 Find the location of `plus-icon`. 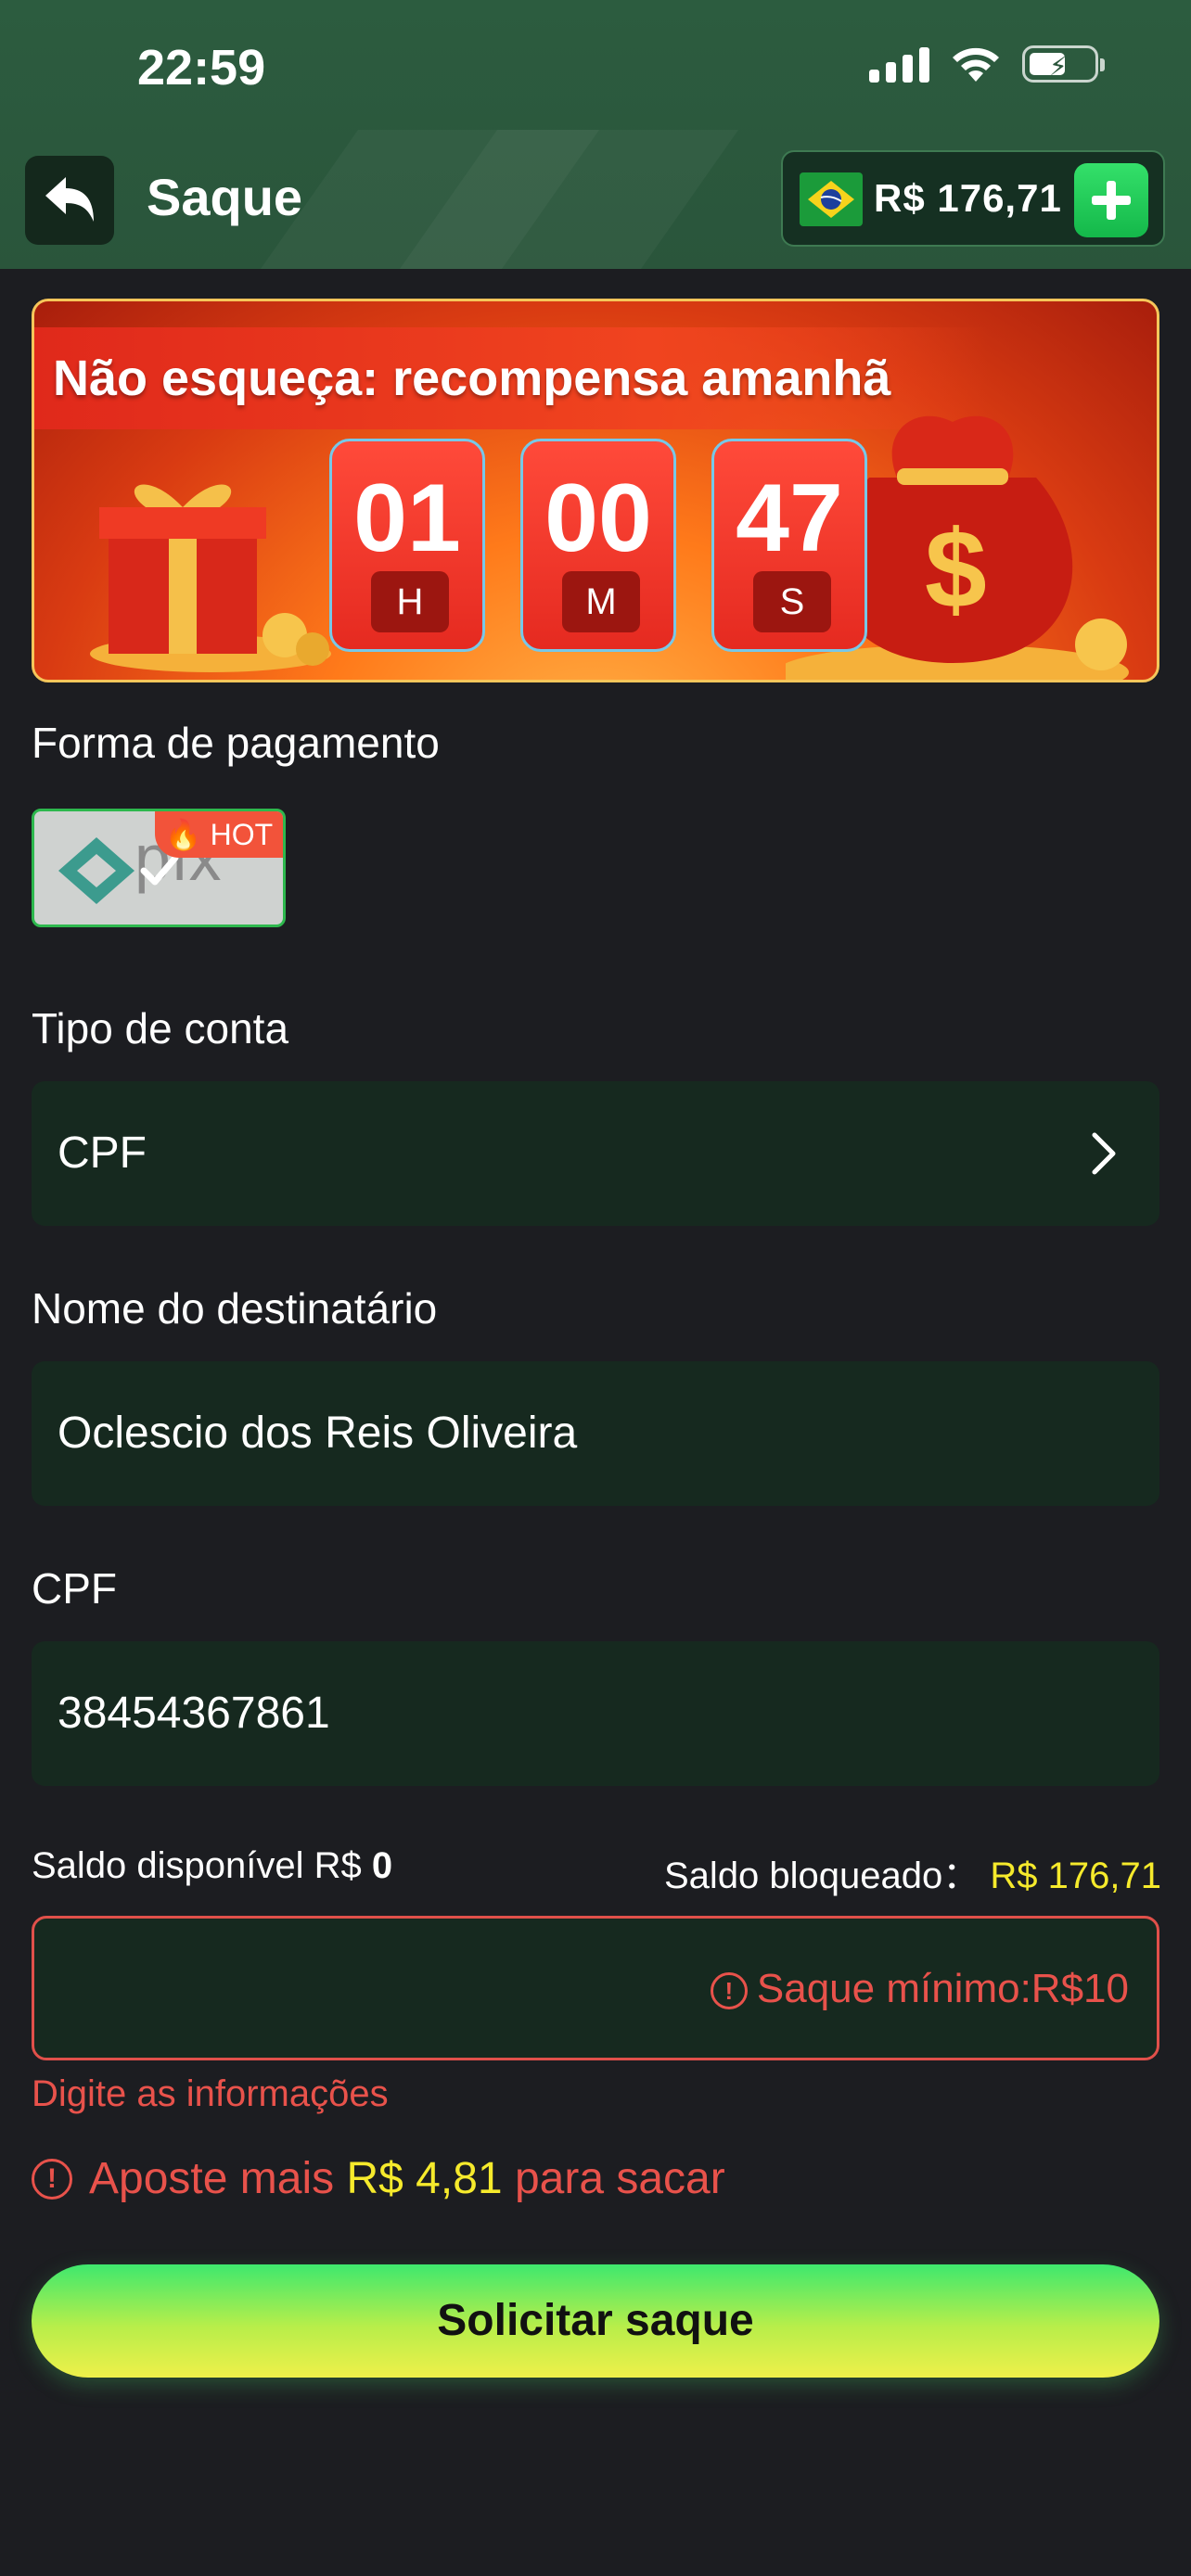

plus-icon is located at coordinates (1111, 201).